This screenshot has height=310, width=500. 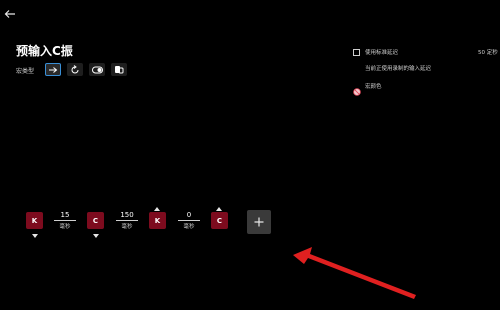 I want to click on macro-key-c-down: C, so click(x=95, y=220).